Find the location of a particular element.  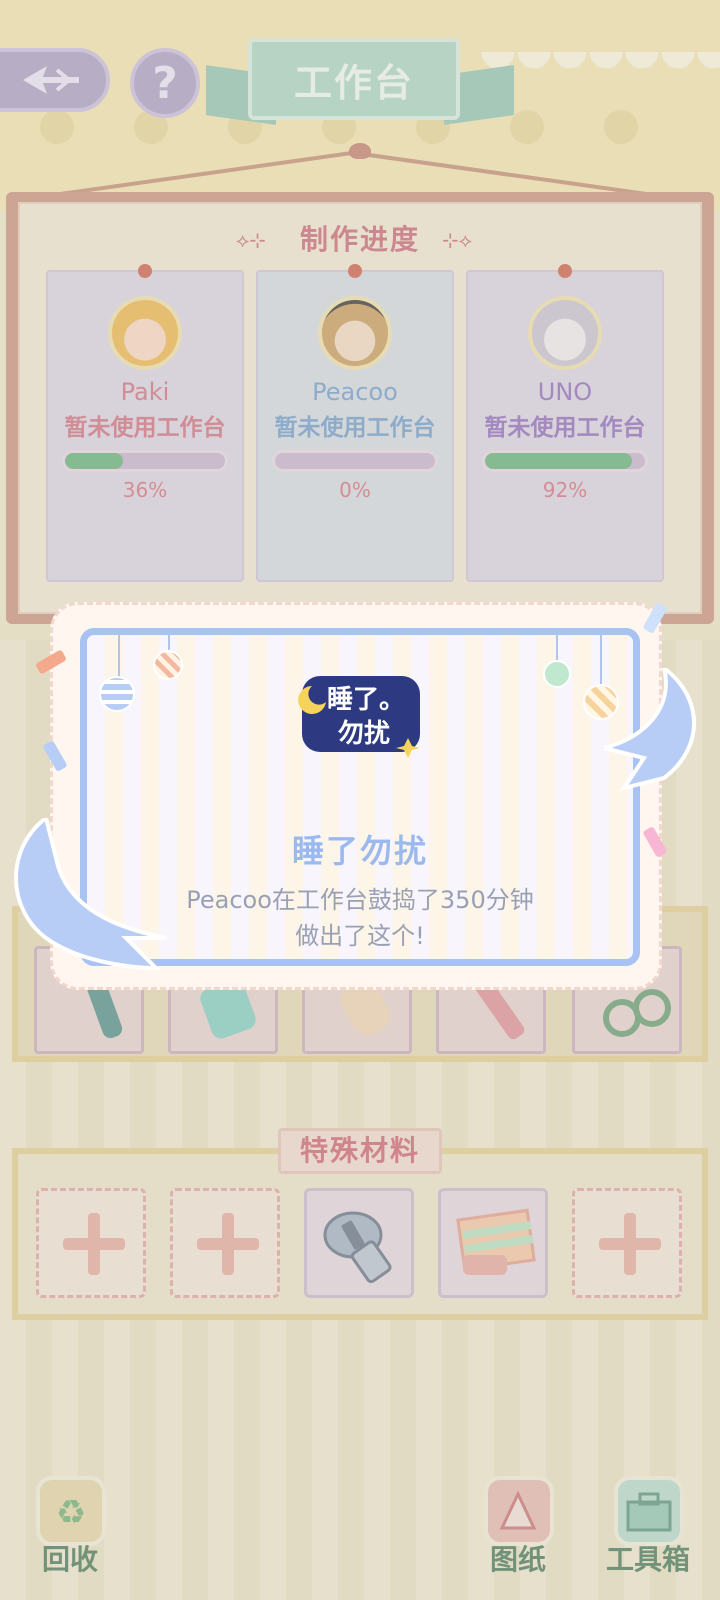

reward-title: 睡了勿扰 is located at coordinates (359, 851).